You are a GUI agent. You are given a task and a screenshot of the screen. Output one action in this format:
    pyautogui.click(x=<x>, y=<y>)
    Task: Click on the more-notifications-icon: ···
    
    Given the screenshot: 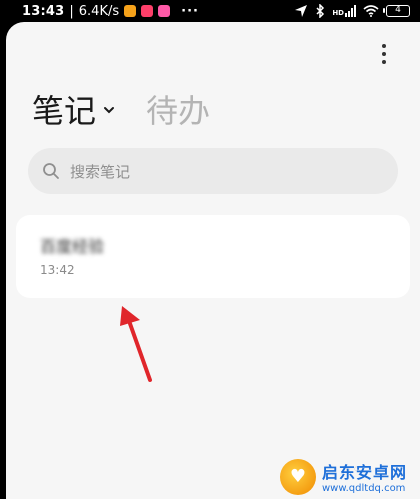 What is the action you would take?
    pyautogui.click(x=190, y=11)
    